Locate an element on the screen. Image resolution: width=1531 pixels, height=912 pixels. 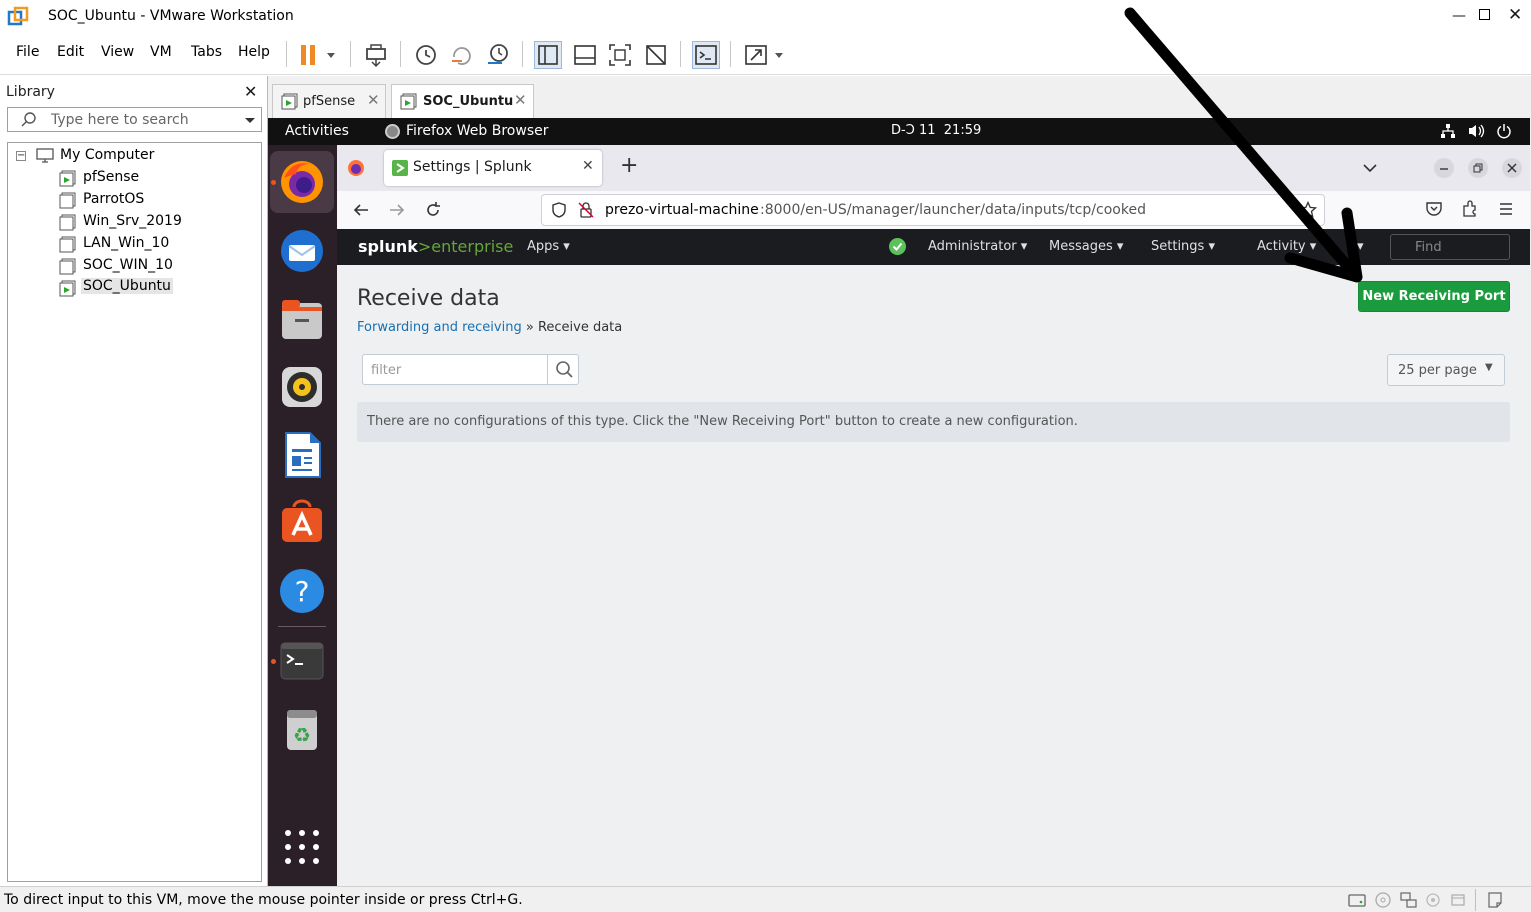
app-menu: Firefox Web Browser is located at coordinates (477, 131).